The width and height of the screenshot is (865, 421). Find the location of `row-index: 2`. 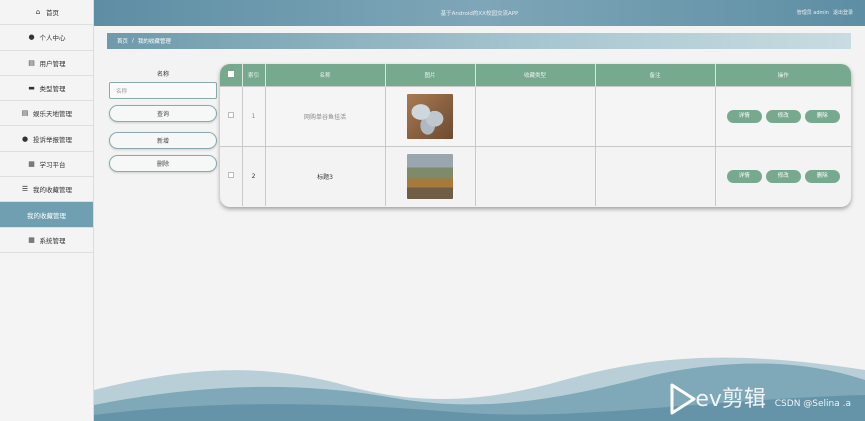

row-index: 2 is located at coordinates (254, 175).